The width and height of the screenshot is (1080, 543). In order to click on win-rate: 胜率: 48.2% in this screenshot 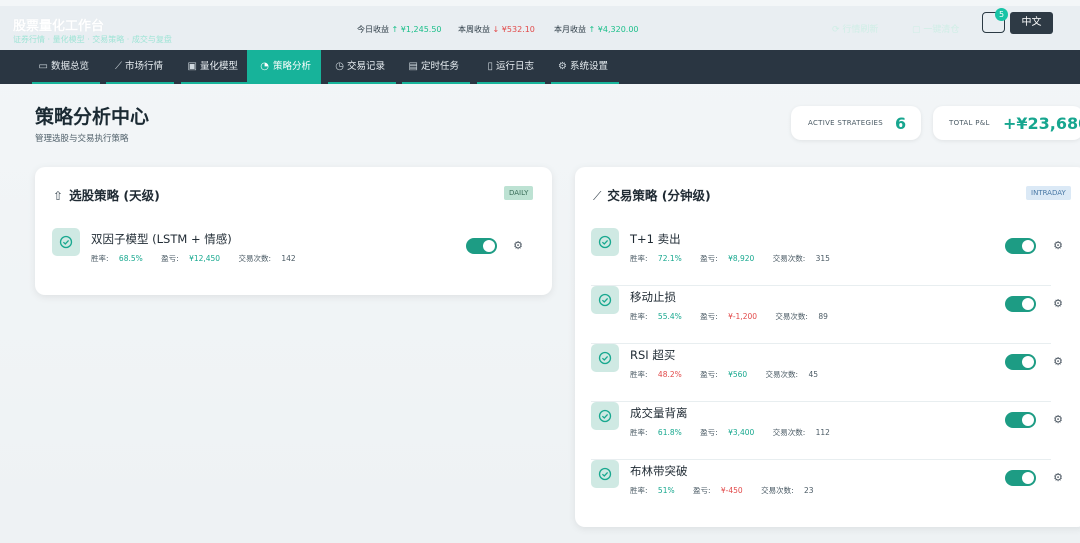, I will do `click(656, 374)`.